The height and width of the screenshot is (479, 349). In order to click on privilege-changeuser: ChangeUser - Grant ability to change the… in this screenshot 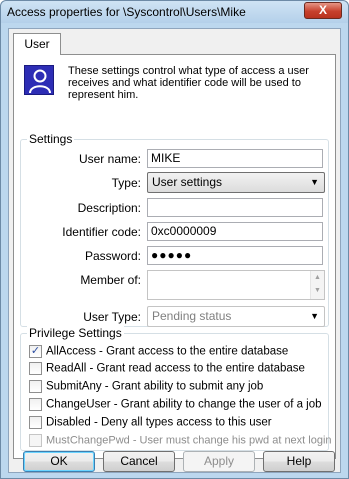, I will do `click(175, 406)`.